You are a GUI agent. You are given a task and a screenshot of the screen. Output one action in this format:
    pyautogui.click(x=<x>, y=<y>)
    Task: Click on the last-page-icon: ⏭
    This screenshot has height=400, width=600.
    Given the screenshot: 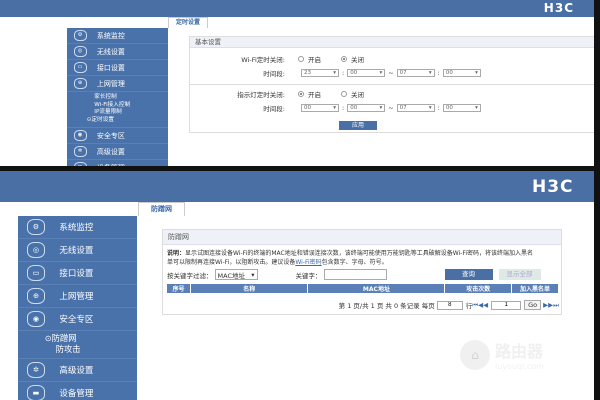 What is the action you would take?
    pyautogui.click(x=556, y=305)
    